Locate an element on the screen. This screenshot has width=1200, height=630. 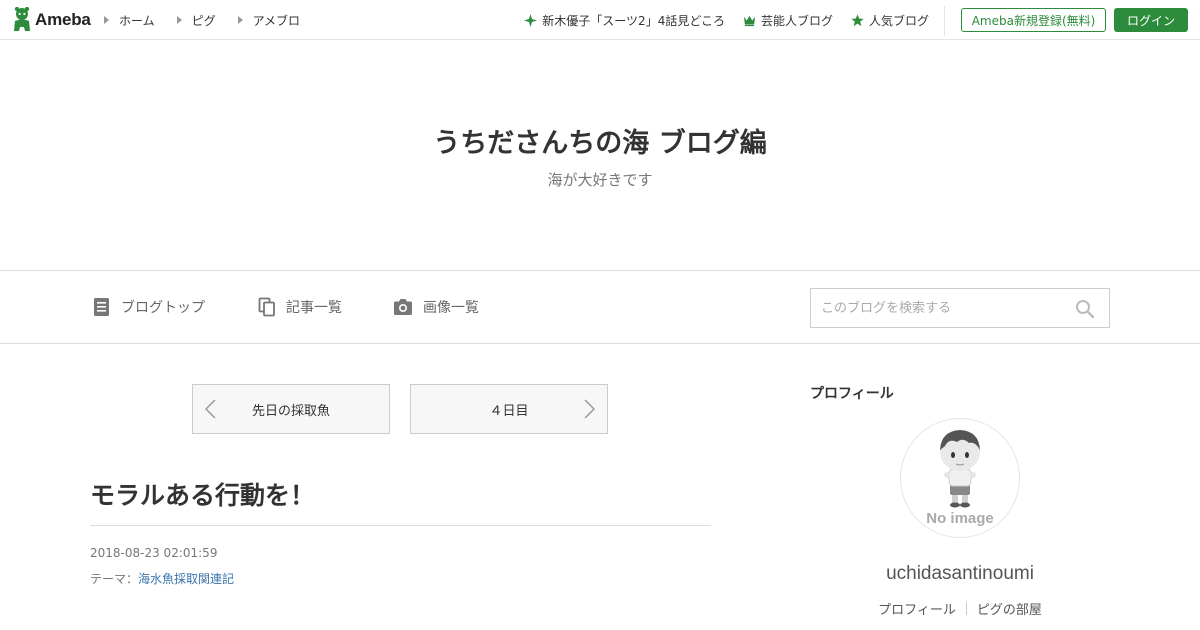
chevron-left-icon is located at coordinates (210, 409).